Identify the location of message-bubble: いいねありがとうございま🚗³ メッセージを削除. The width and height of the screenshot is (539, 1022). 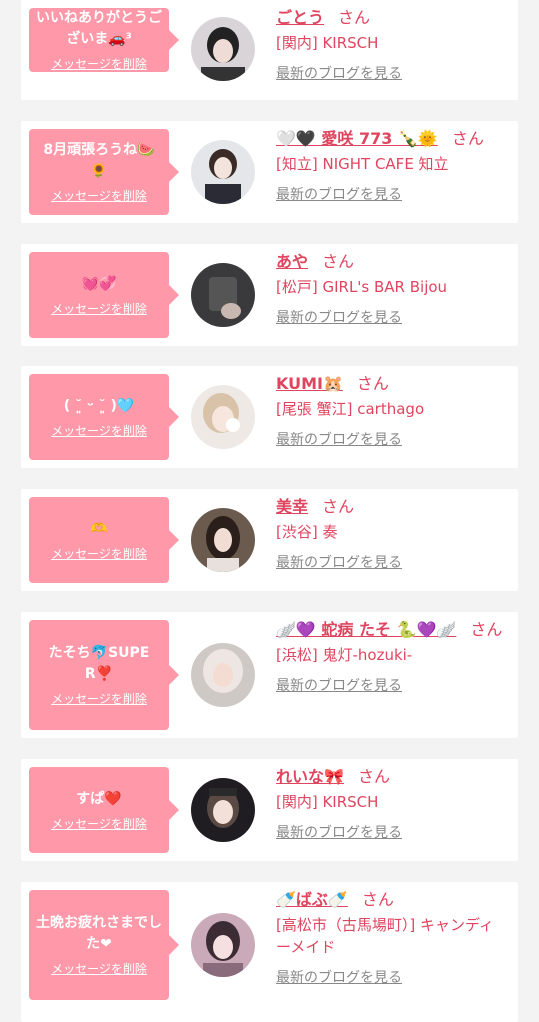
(104, 40).